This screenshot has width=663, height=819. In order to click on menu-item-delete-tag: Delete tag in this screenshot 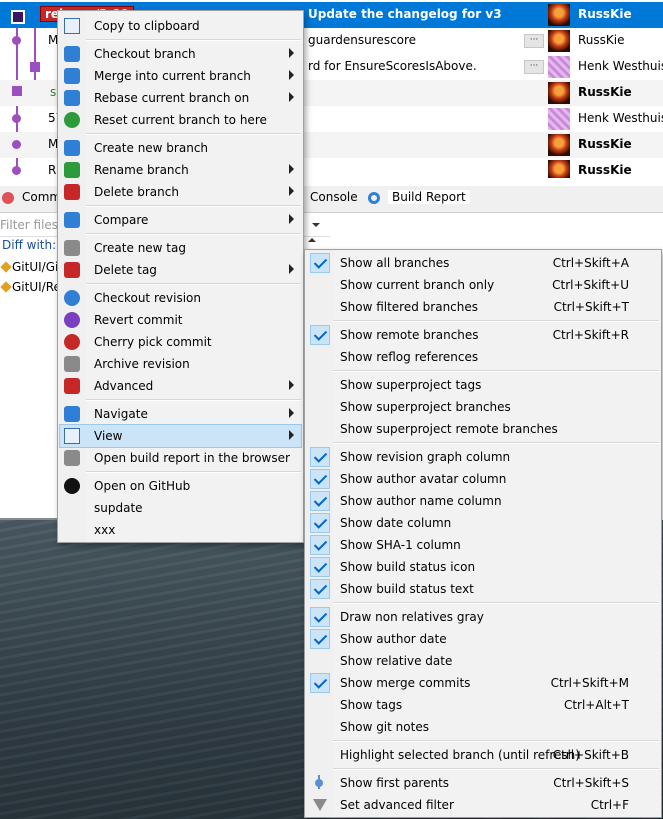, I will do `click(180, 270)`.